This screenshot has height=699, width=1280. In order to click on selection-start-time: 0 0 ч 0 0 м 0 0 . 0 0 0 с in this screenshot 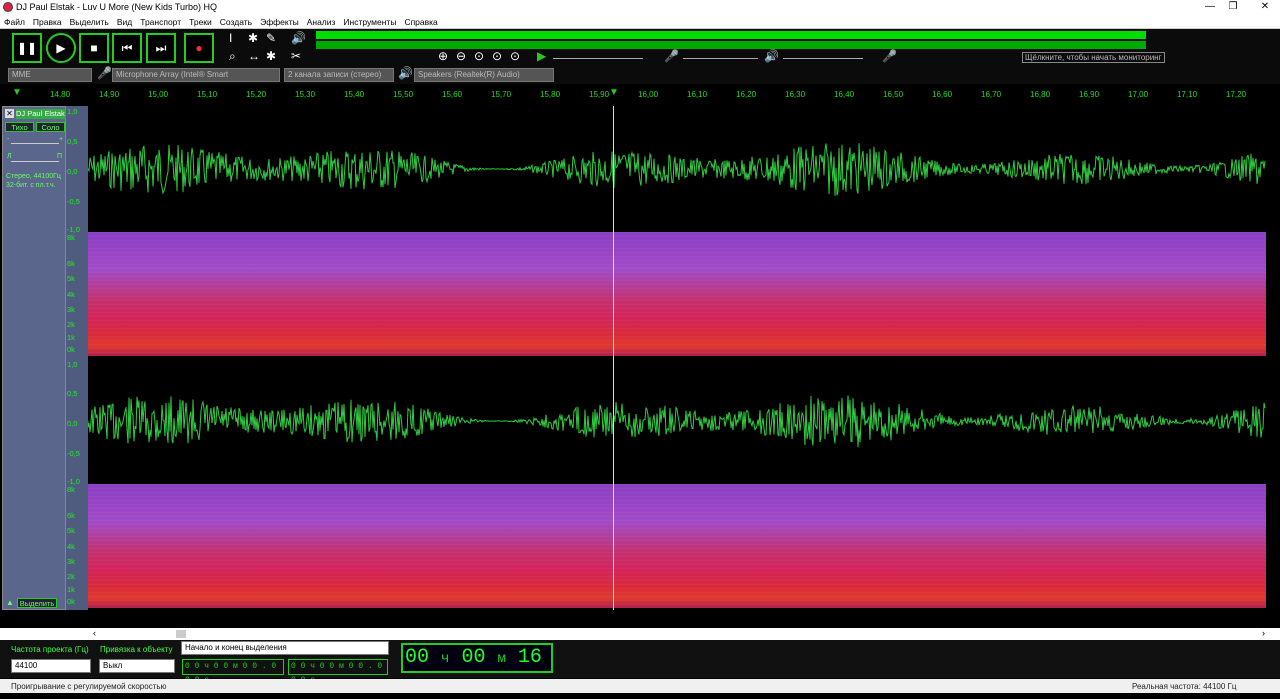, I will do `click(233, 672)`.